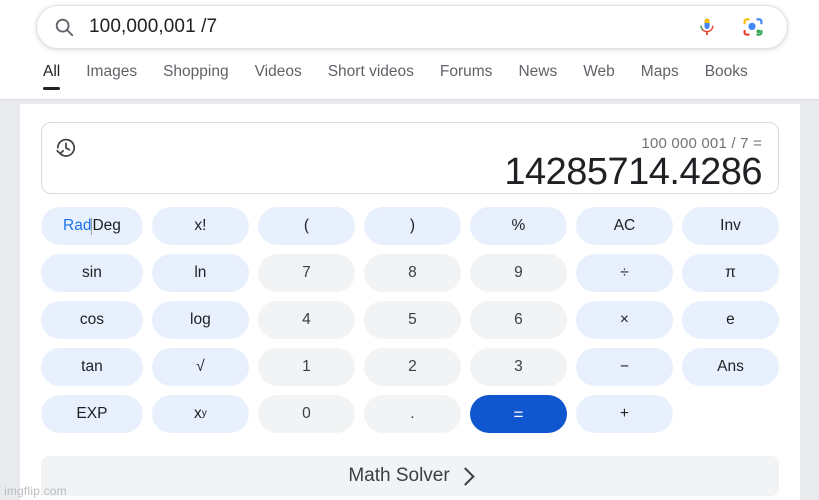 The width and height of the screenshot is (819, 500). I want to click on equals-button: =, so click(518, 414).